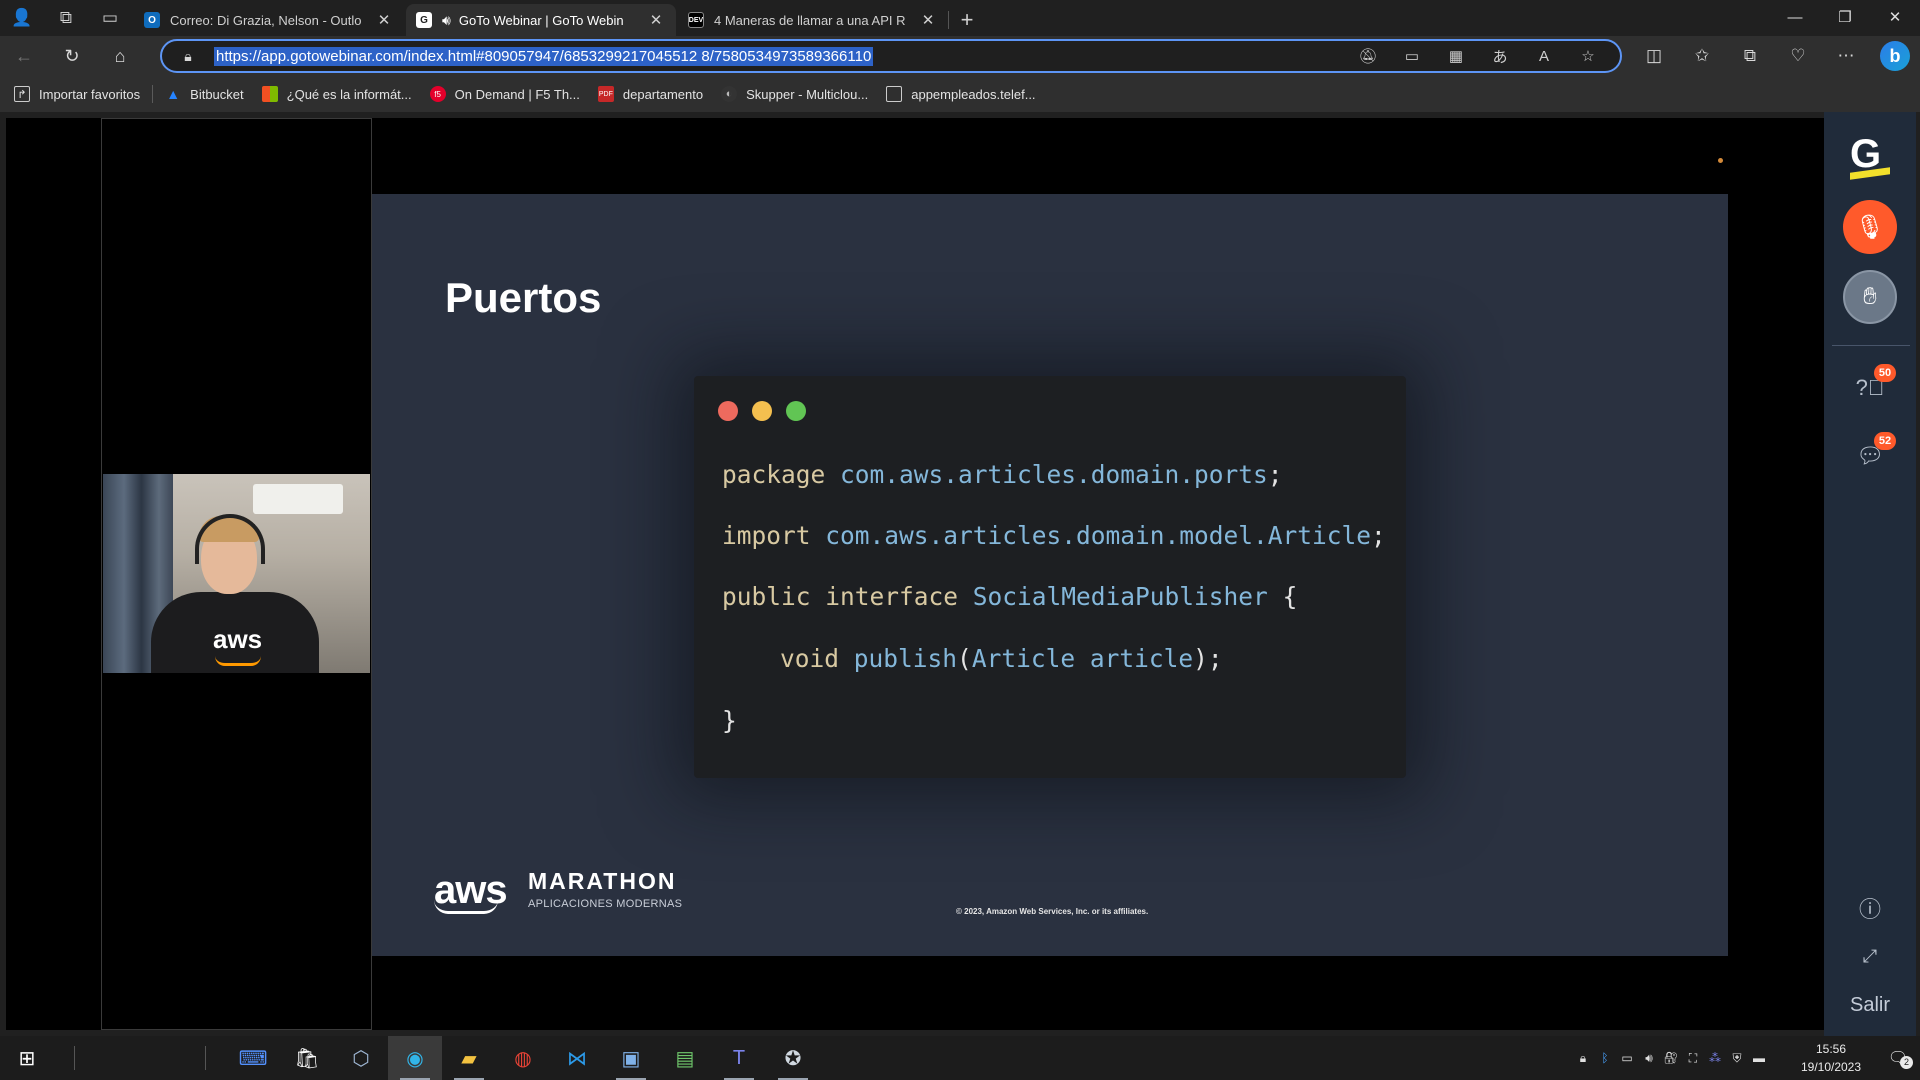 The image size is (1920, 1080). Describe the element at coordinates (793, 1058) in the screenshot. I see `taskbar-app: ✪` at that location.